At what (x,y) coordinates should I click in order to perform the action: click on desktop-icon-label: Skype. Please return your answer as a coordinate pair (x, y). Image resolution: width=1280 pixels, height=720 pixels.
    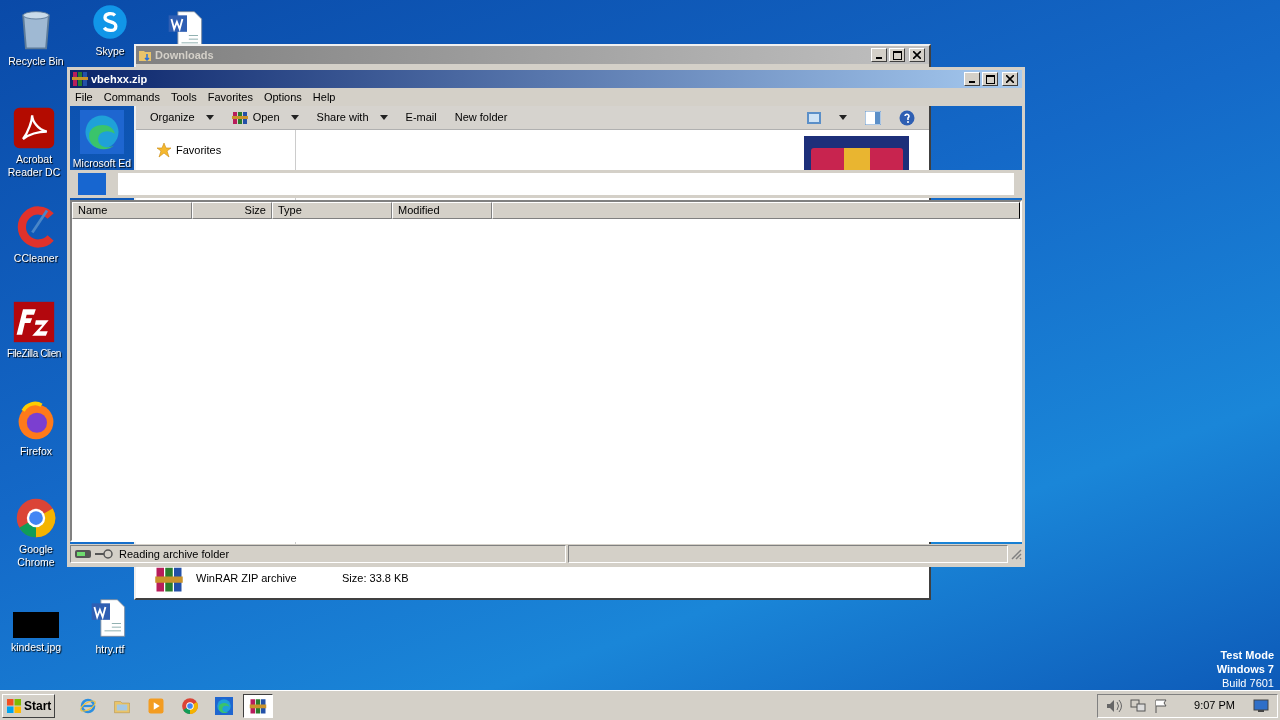
    Looking at the image, I should click on (110, 51).